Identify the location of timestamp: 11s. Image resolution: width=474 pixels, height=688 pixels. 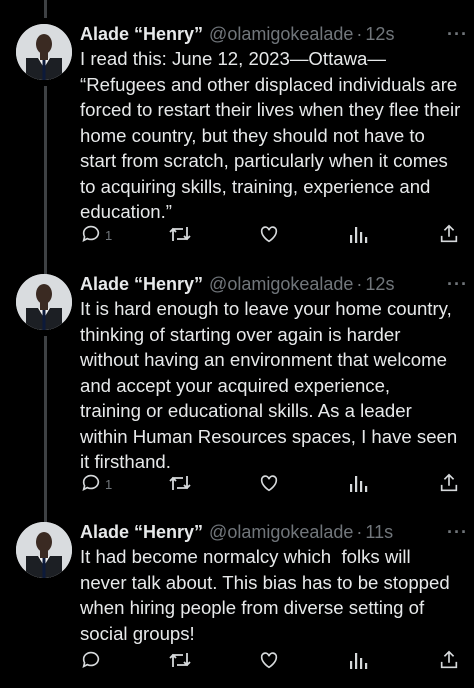
(379, 532).